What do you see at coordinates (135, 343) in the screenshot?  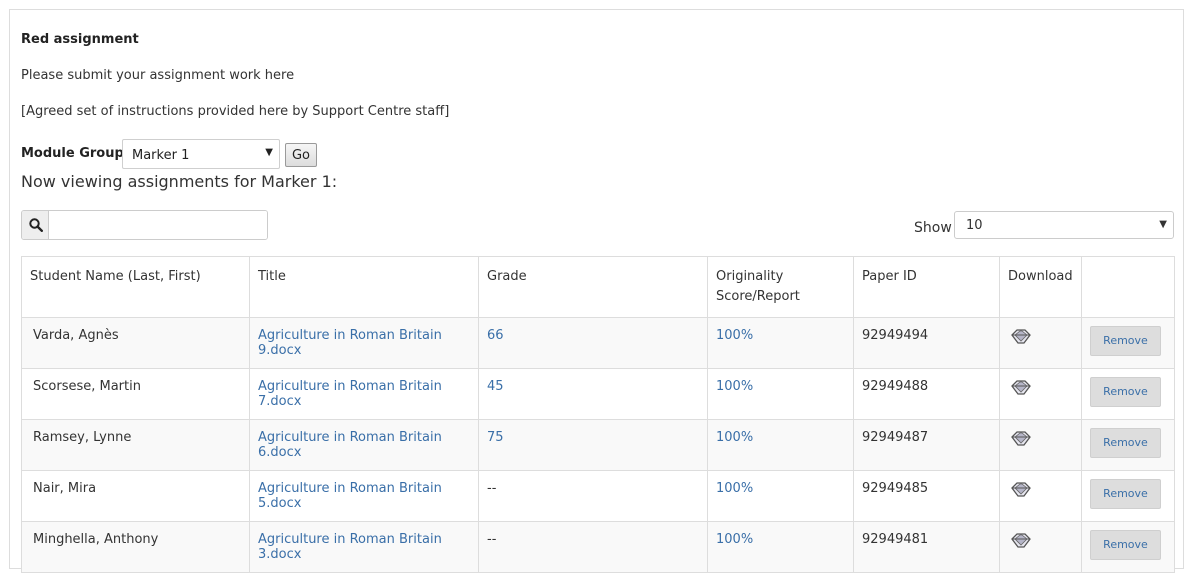 I see `student-name: Varda, Agnès` at bounding box center [135, 343].